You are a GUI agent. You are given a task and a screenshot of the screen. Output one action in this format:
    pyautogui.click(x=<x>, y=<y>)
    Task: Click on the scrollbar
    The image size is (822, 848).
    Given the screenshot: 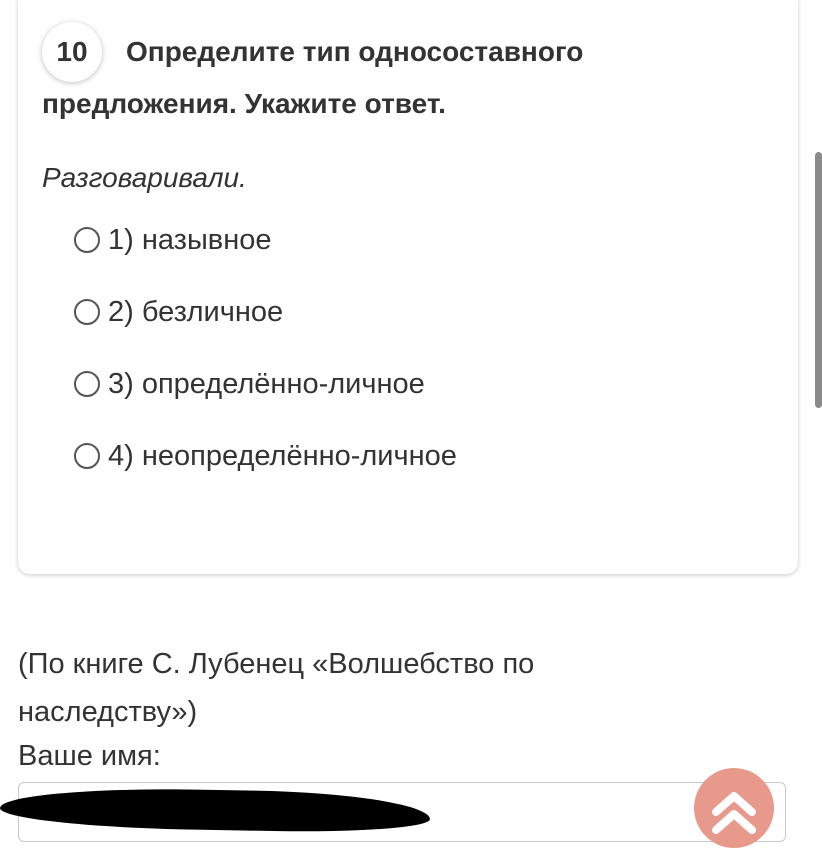 What is the action you would take?
    pyautogui.click(x=818, y=280)
    